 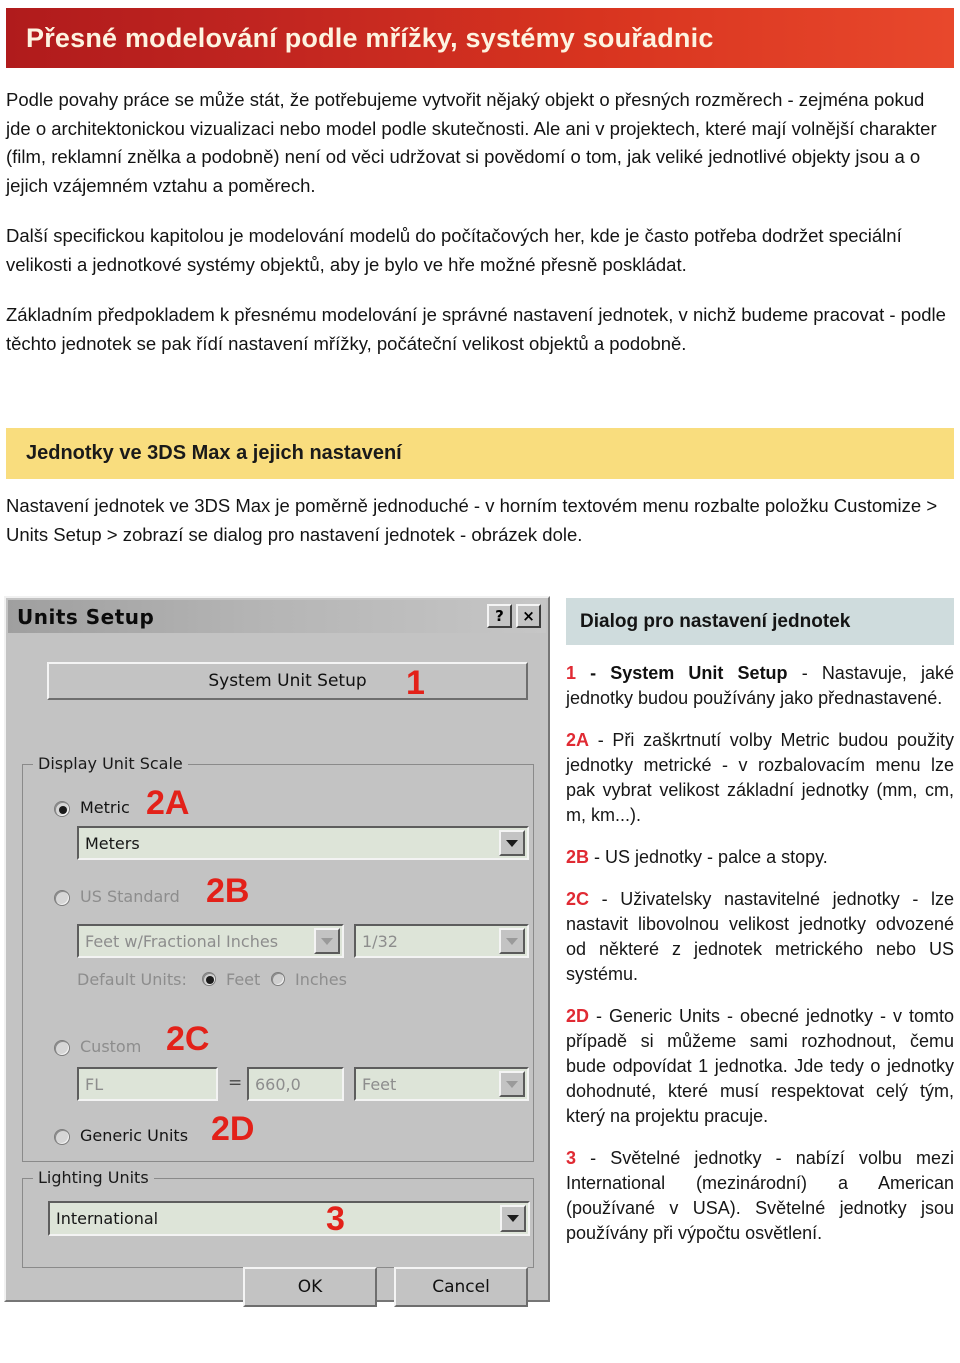 I want to click on custom-amount-input: 660,0, so click(x=295, y=1084).